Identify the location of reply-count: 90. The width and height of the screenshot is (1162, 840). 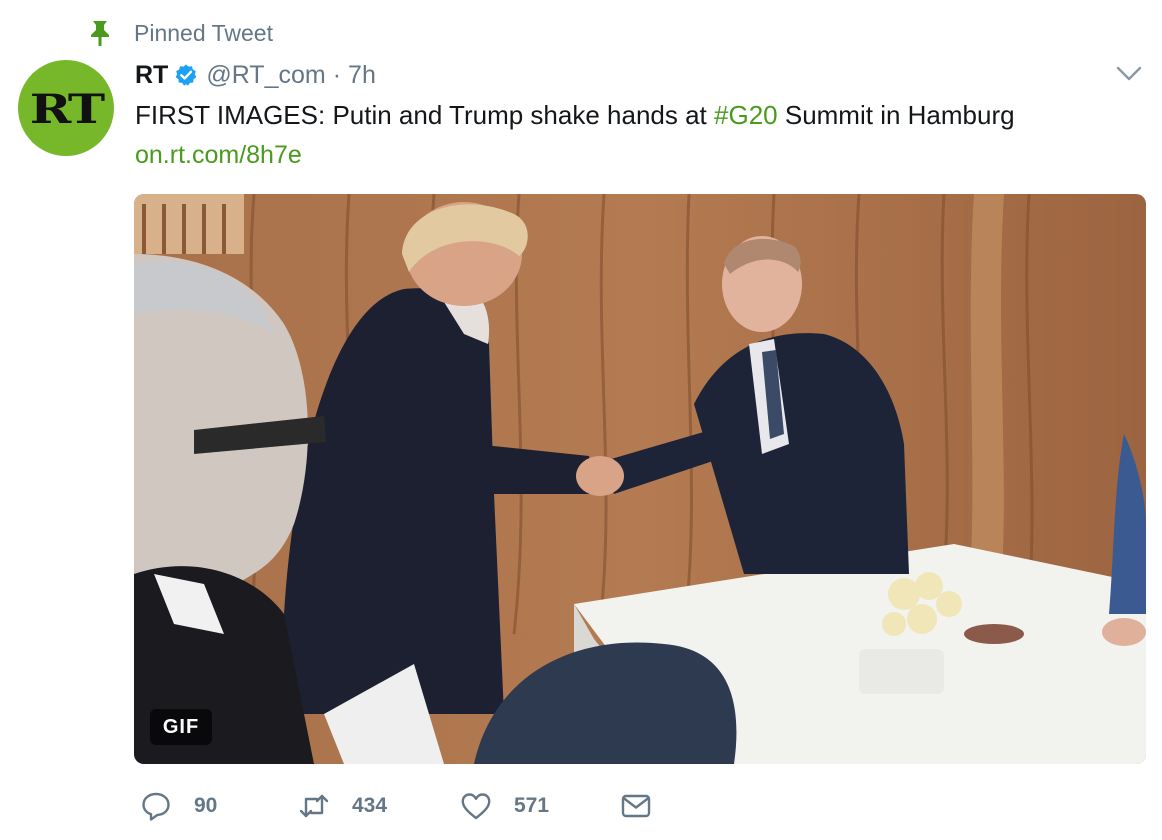
(206, 805).